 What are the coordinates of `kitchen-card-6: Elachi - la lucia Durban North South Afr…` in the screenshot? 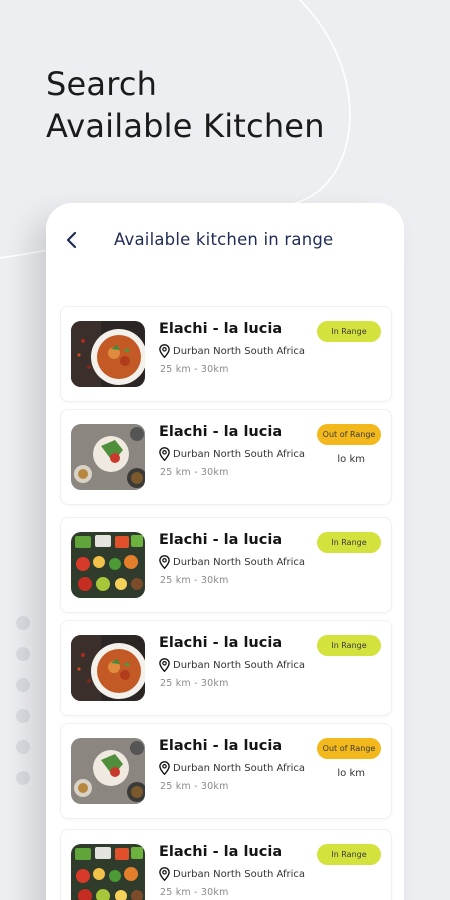 It's located at (226, 864).